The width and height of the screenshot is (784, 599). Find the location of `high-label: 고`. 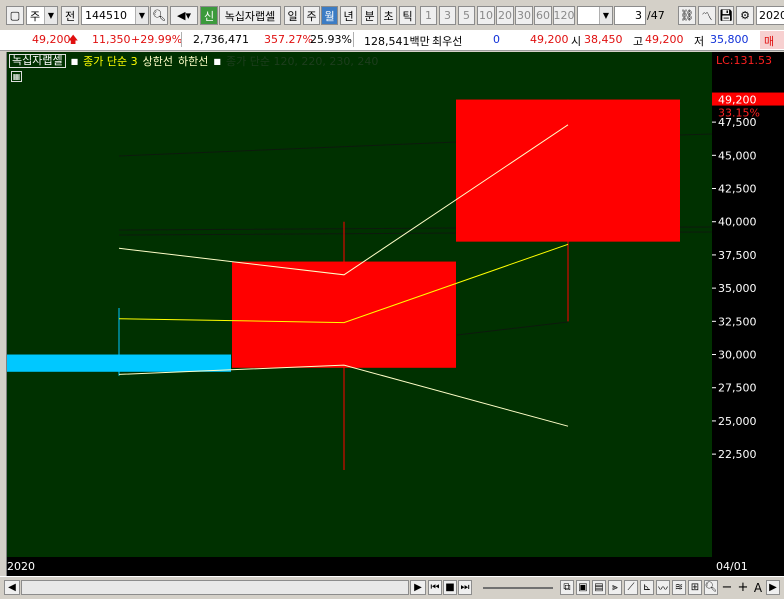

high-label: 고 is located at coordinates (638, 41).